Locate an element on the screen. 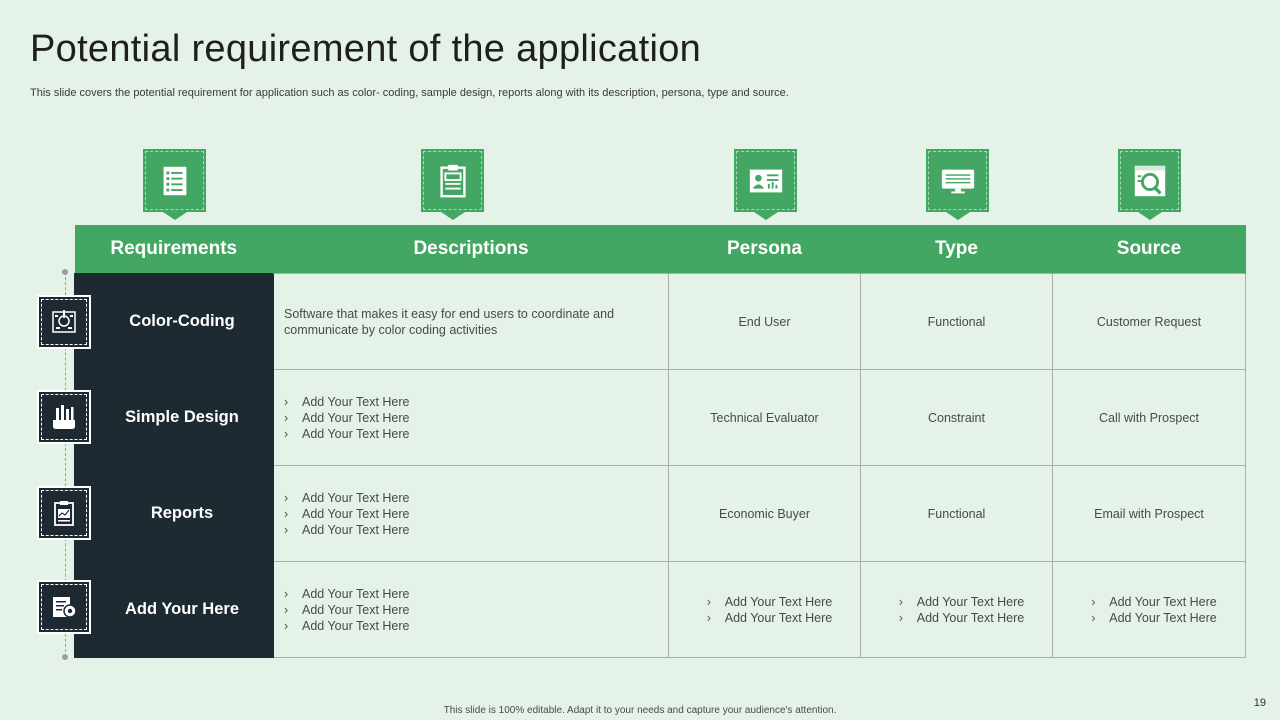 This screenshot has height=720, width=1280. requirement-cell: Add Your Here is located at coordinates (174, 609).